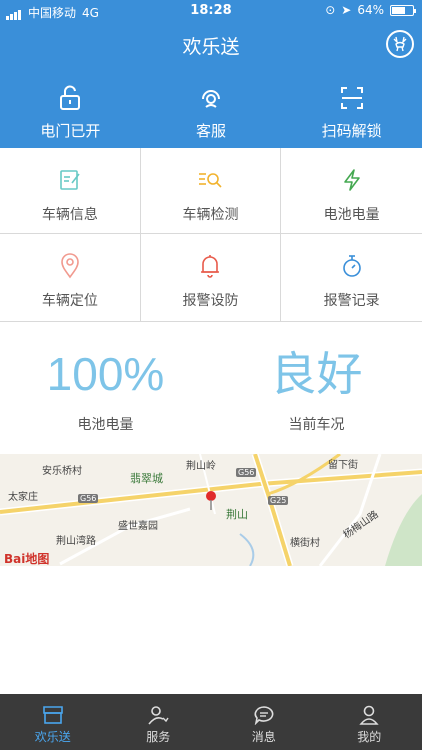  I want to click on vehicle-check-button: 车辆检测, so click(211, 191).